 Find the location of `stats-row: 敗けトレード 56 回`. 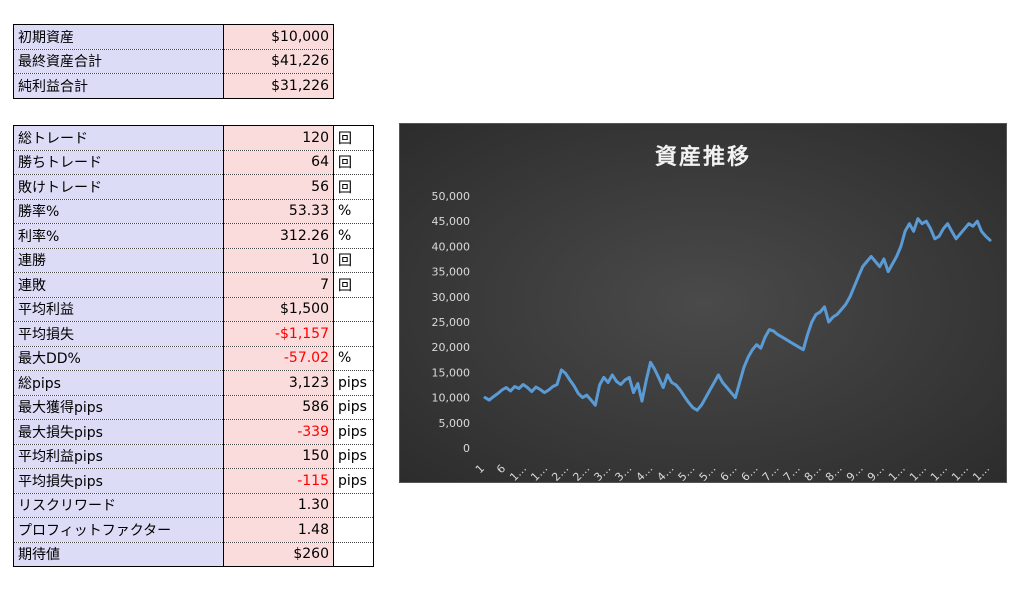

stats-row: 敗けトレード 56 回 is located at coordinates (193, 187).